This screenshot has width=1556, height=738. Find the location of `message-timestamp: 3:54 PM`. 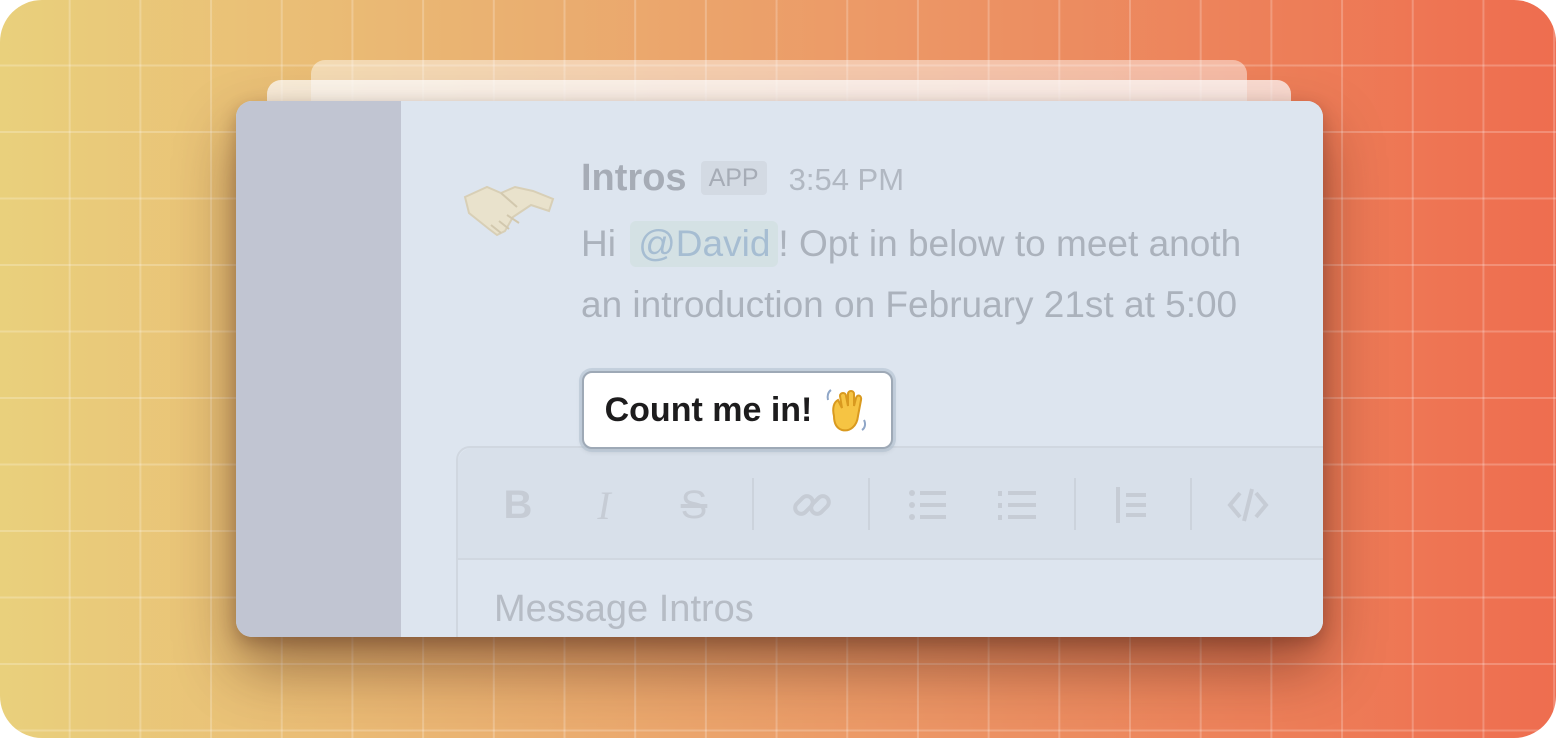

message-timestamp: 3:54 PM is located at coordinates (846, 180).